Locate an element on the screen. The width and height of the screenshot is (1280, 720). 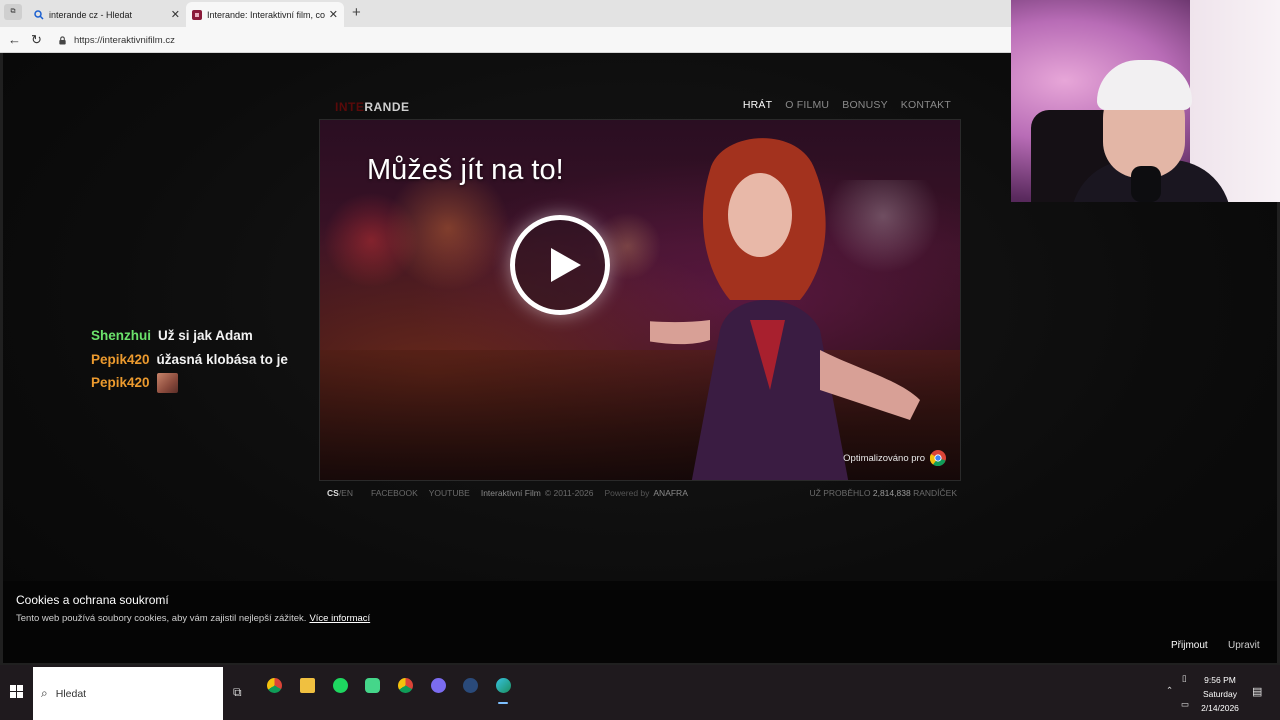
chat-message: Pepik420 úžasná klobása to je is located at coordinates (189, 360).